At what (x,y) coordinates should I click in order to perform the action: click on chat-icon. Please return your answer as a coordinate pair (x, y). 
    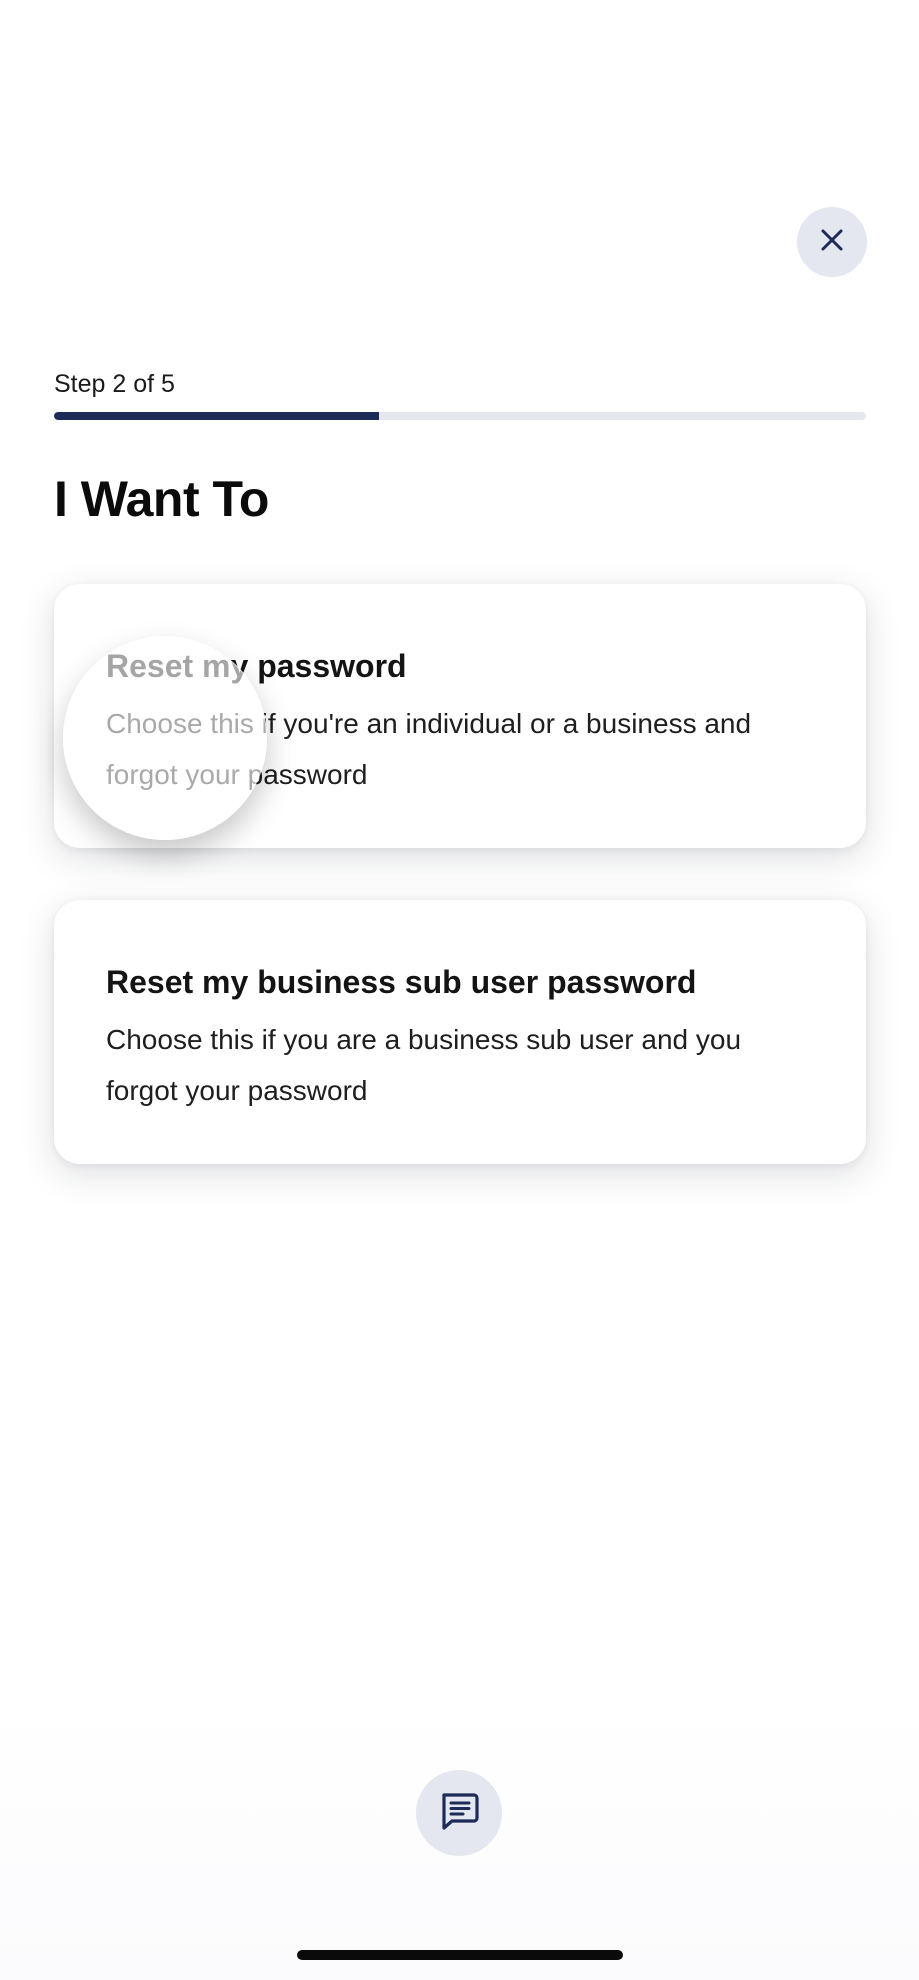
    Looking at the image, I should click on (459, 1813).